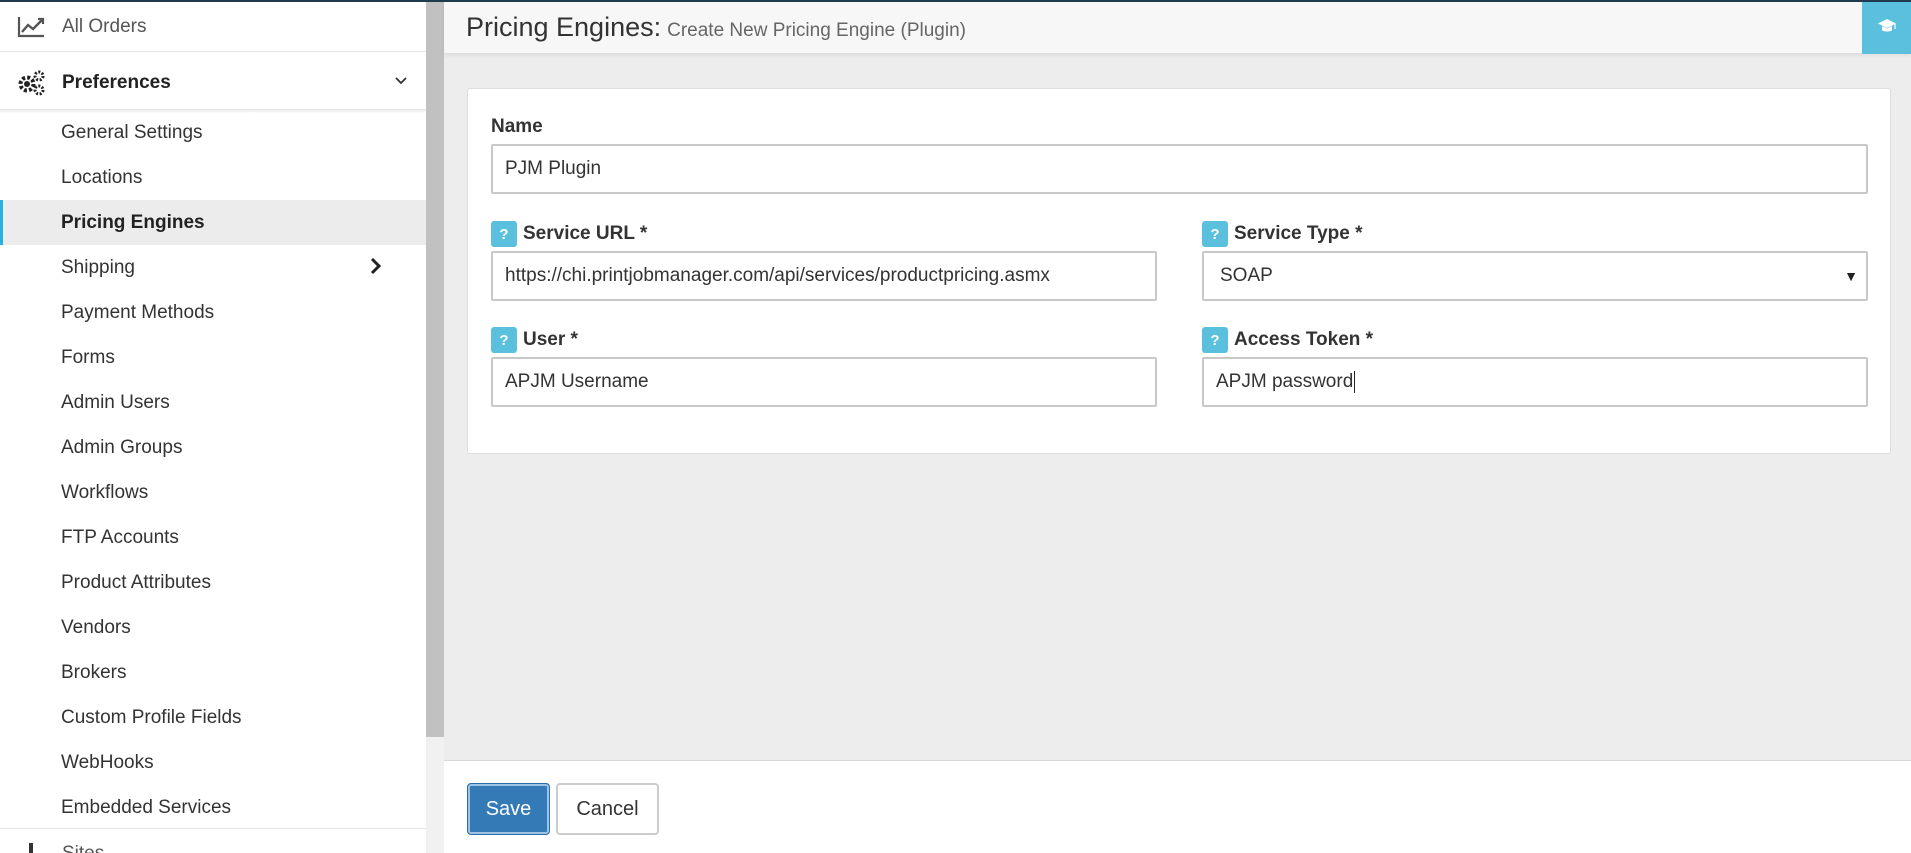  Describe the element at coordinates (98, 267) in the screenshot. I see `sidebar-item-label: Shipping` at that location.